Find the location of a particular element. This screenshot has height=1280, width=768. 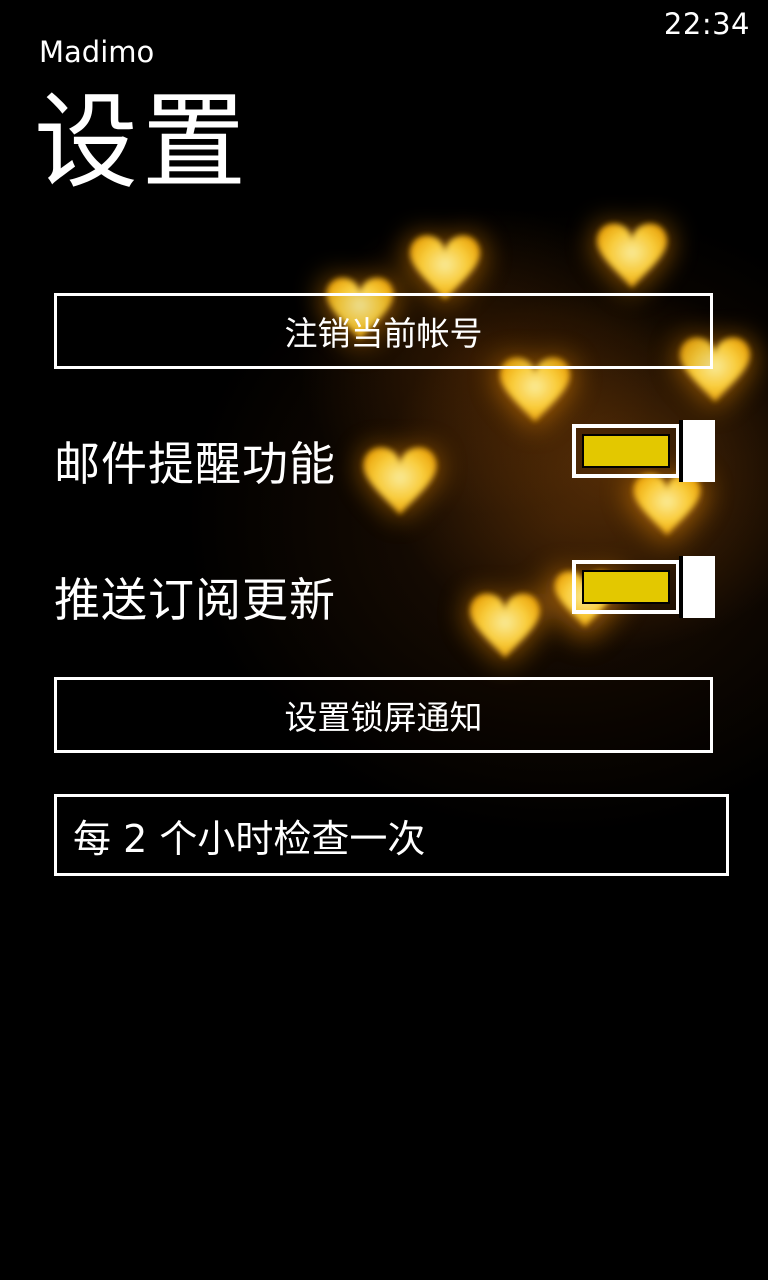

check-interval-picker: 每 2 个小时检查一次 is located at coordinates (391, 835).